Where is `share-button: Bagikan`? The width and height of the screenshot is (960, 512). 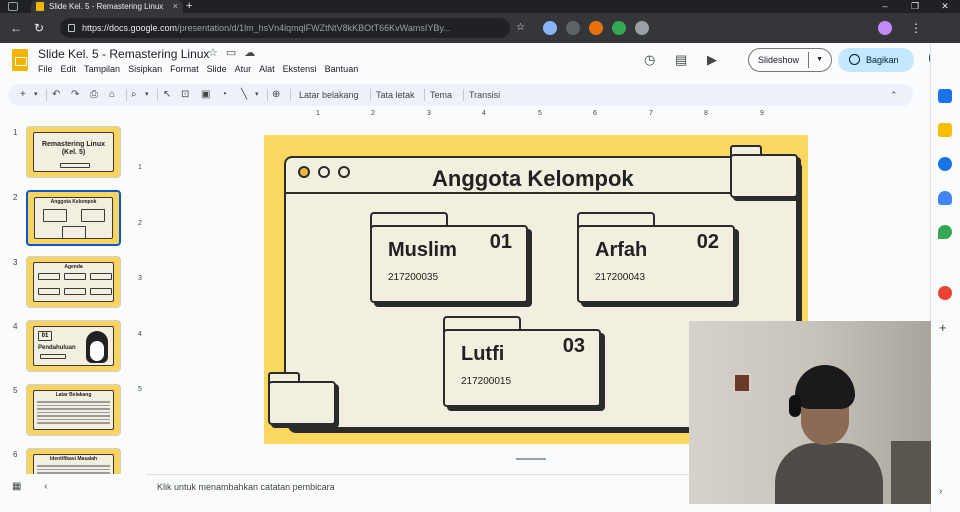 share-button: Bagikan is located at coordinates (876, 60).